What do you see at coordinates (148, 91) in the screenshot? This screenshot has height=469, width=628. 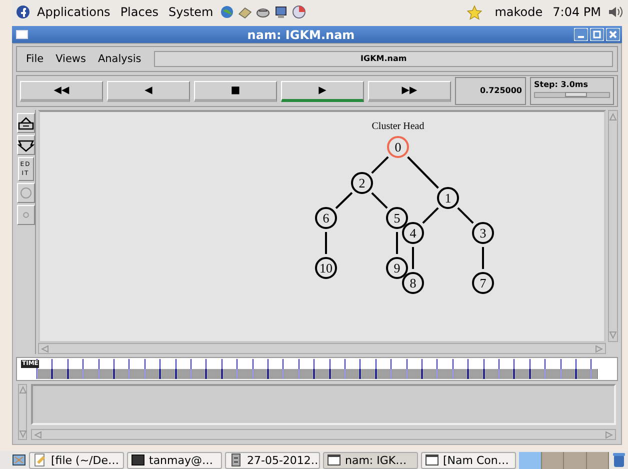 I see `playback-button: ◀` at bounding box center [148, 91].